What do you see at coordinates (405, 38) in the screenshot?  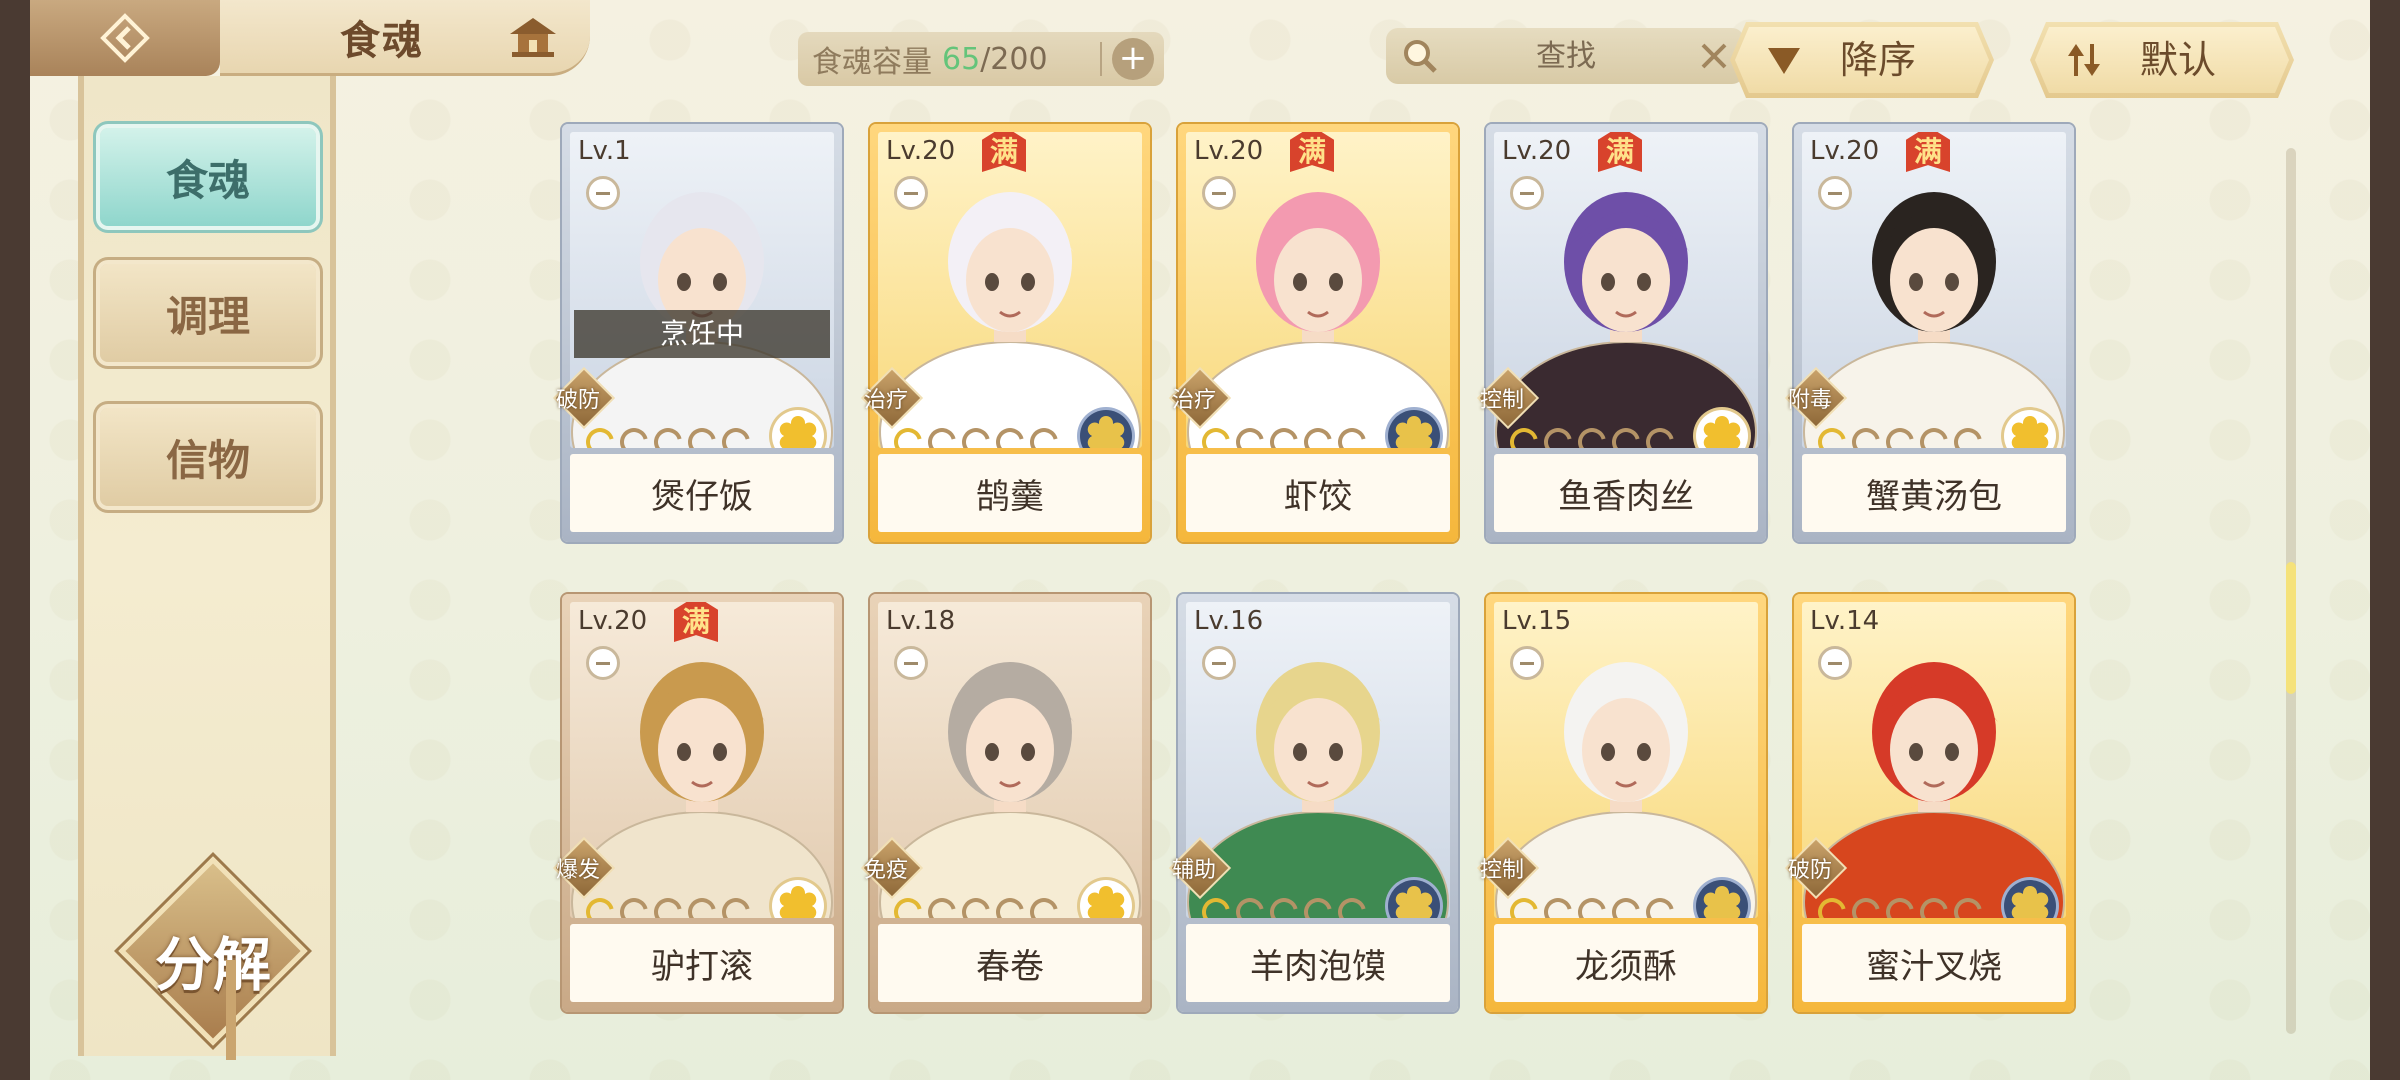 I see `title-tab: 食魂` at bounding box center [405, 38].